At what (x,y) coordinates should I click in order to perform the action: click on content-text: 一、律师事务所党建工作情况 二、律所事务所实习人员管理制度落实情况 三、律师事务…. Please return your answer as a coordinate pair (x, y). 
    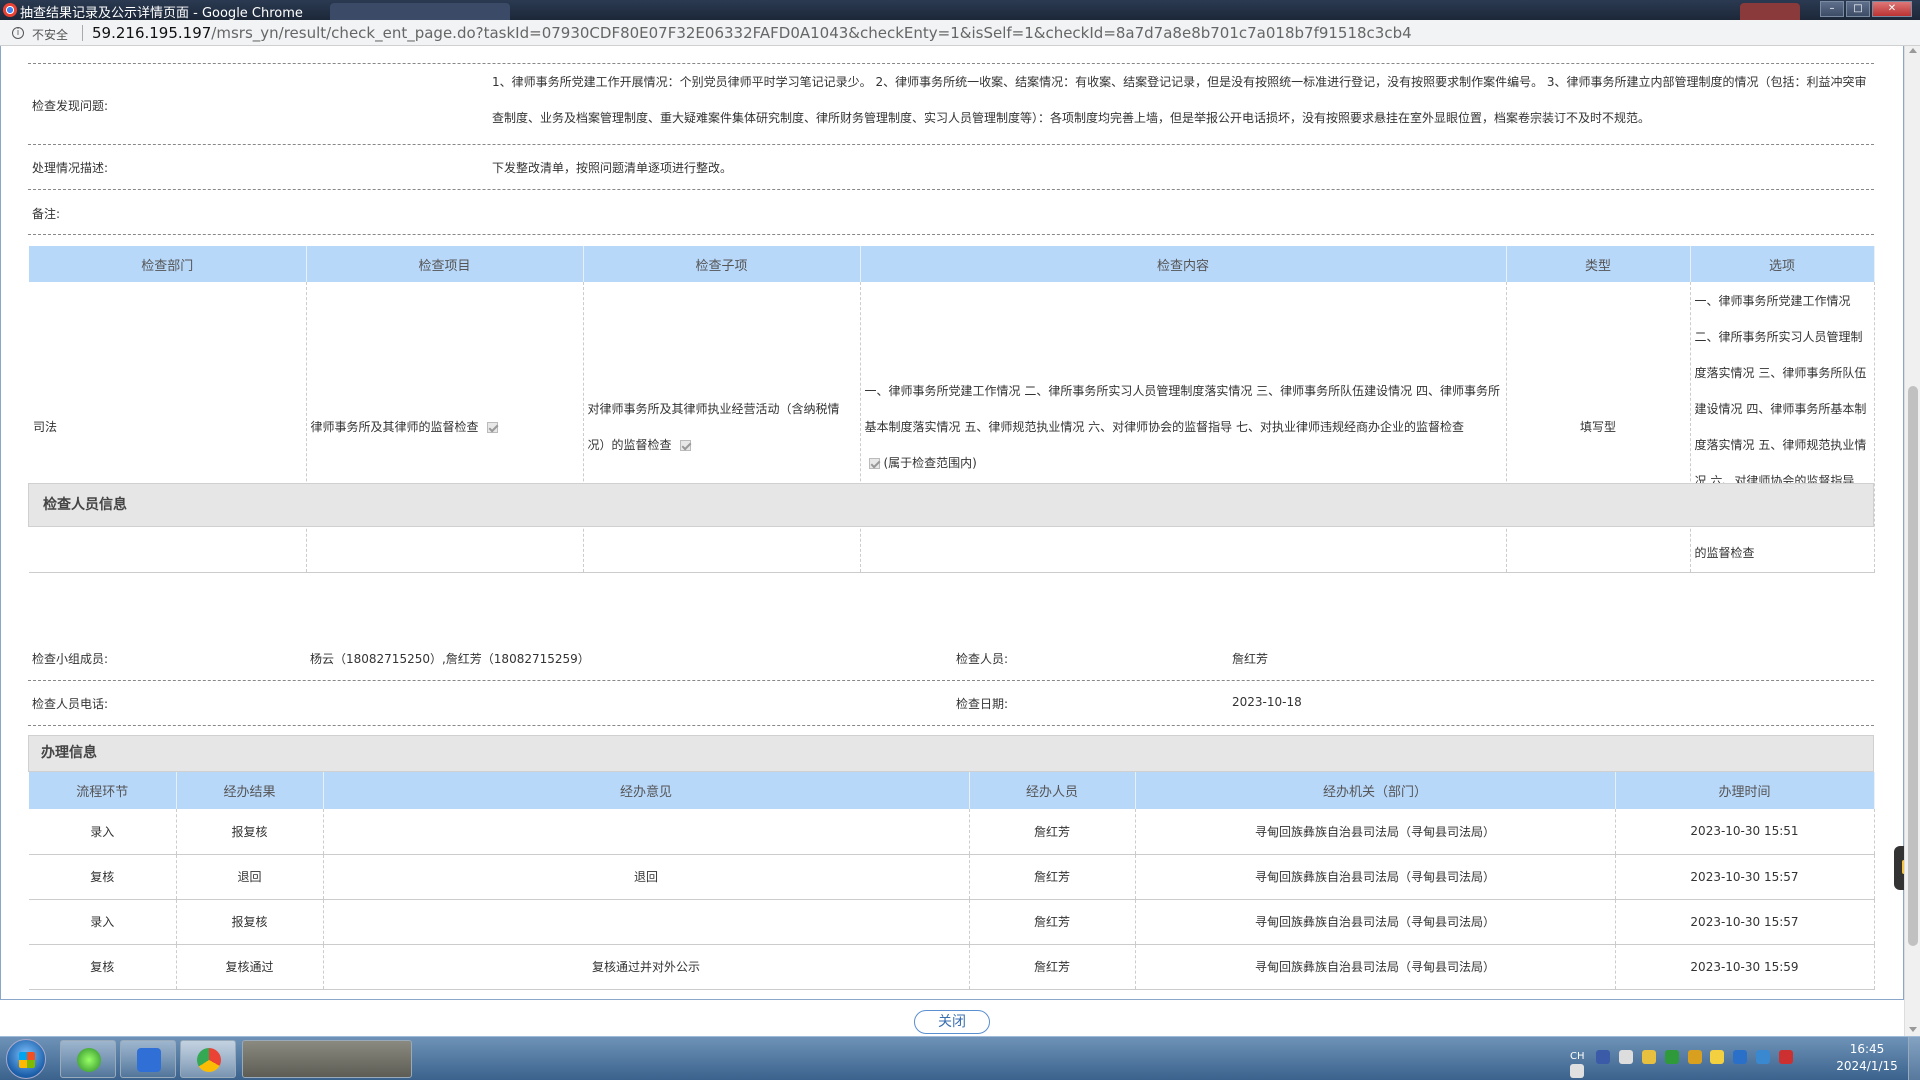
    Looking at the image, I should click on (1182, 408).